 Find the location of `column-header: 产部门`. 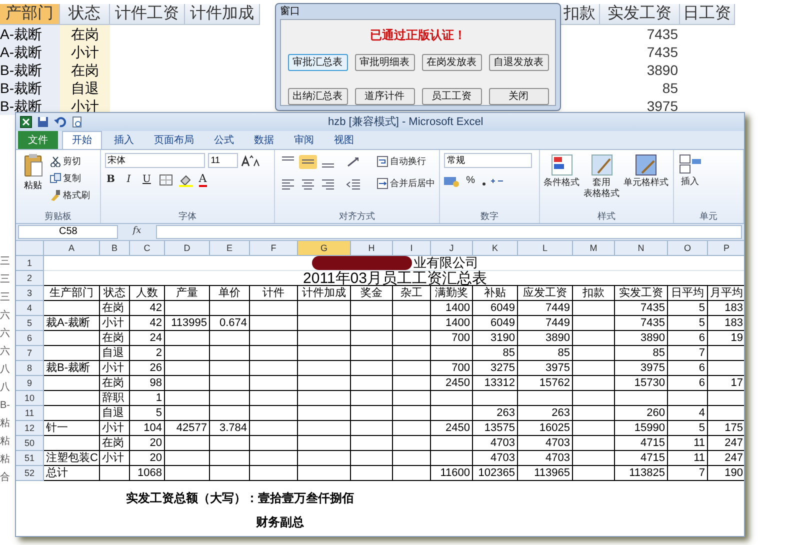

column-header: 产部门 is located at coordinates (30, 14).